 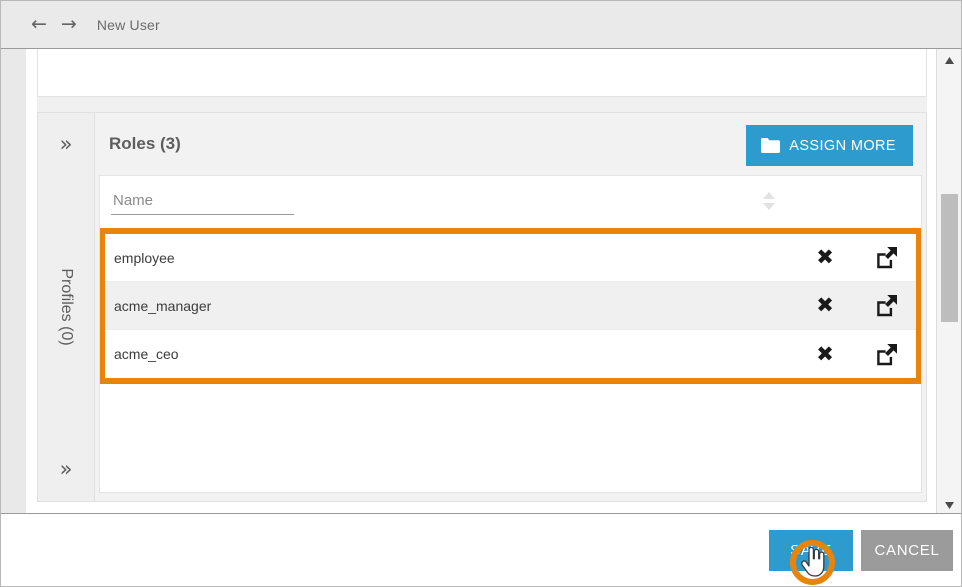 I want to click on role-name: acme_manager, so click(x=163, y=305).